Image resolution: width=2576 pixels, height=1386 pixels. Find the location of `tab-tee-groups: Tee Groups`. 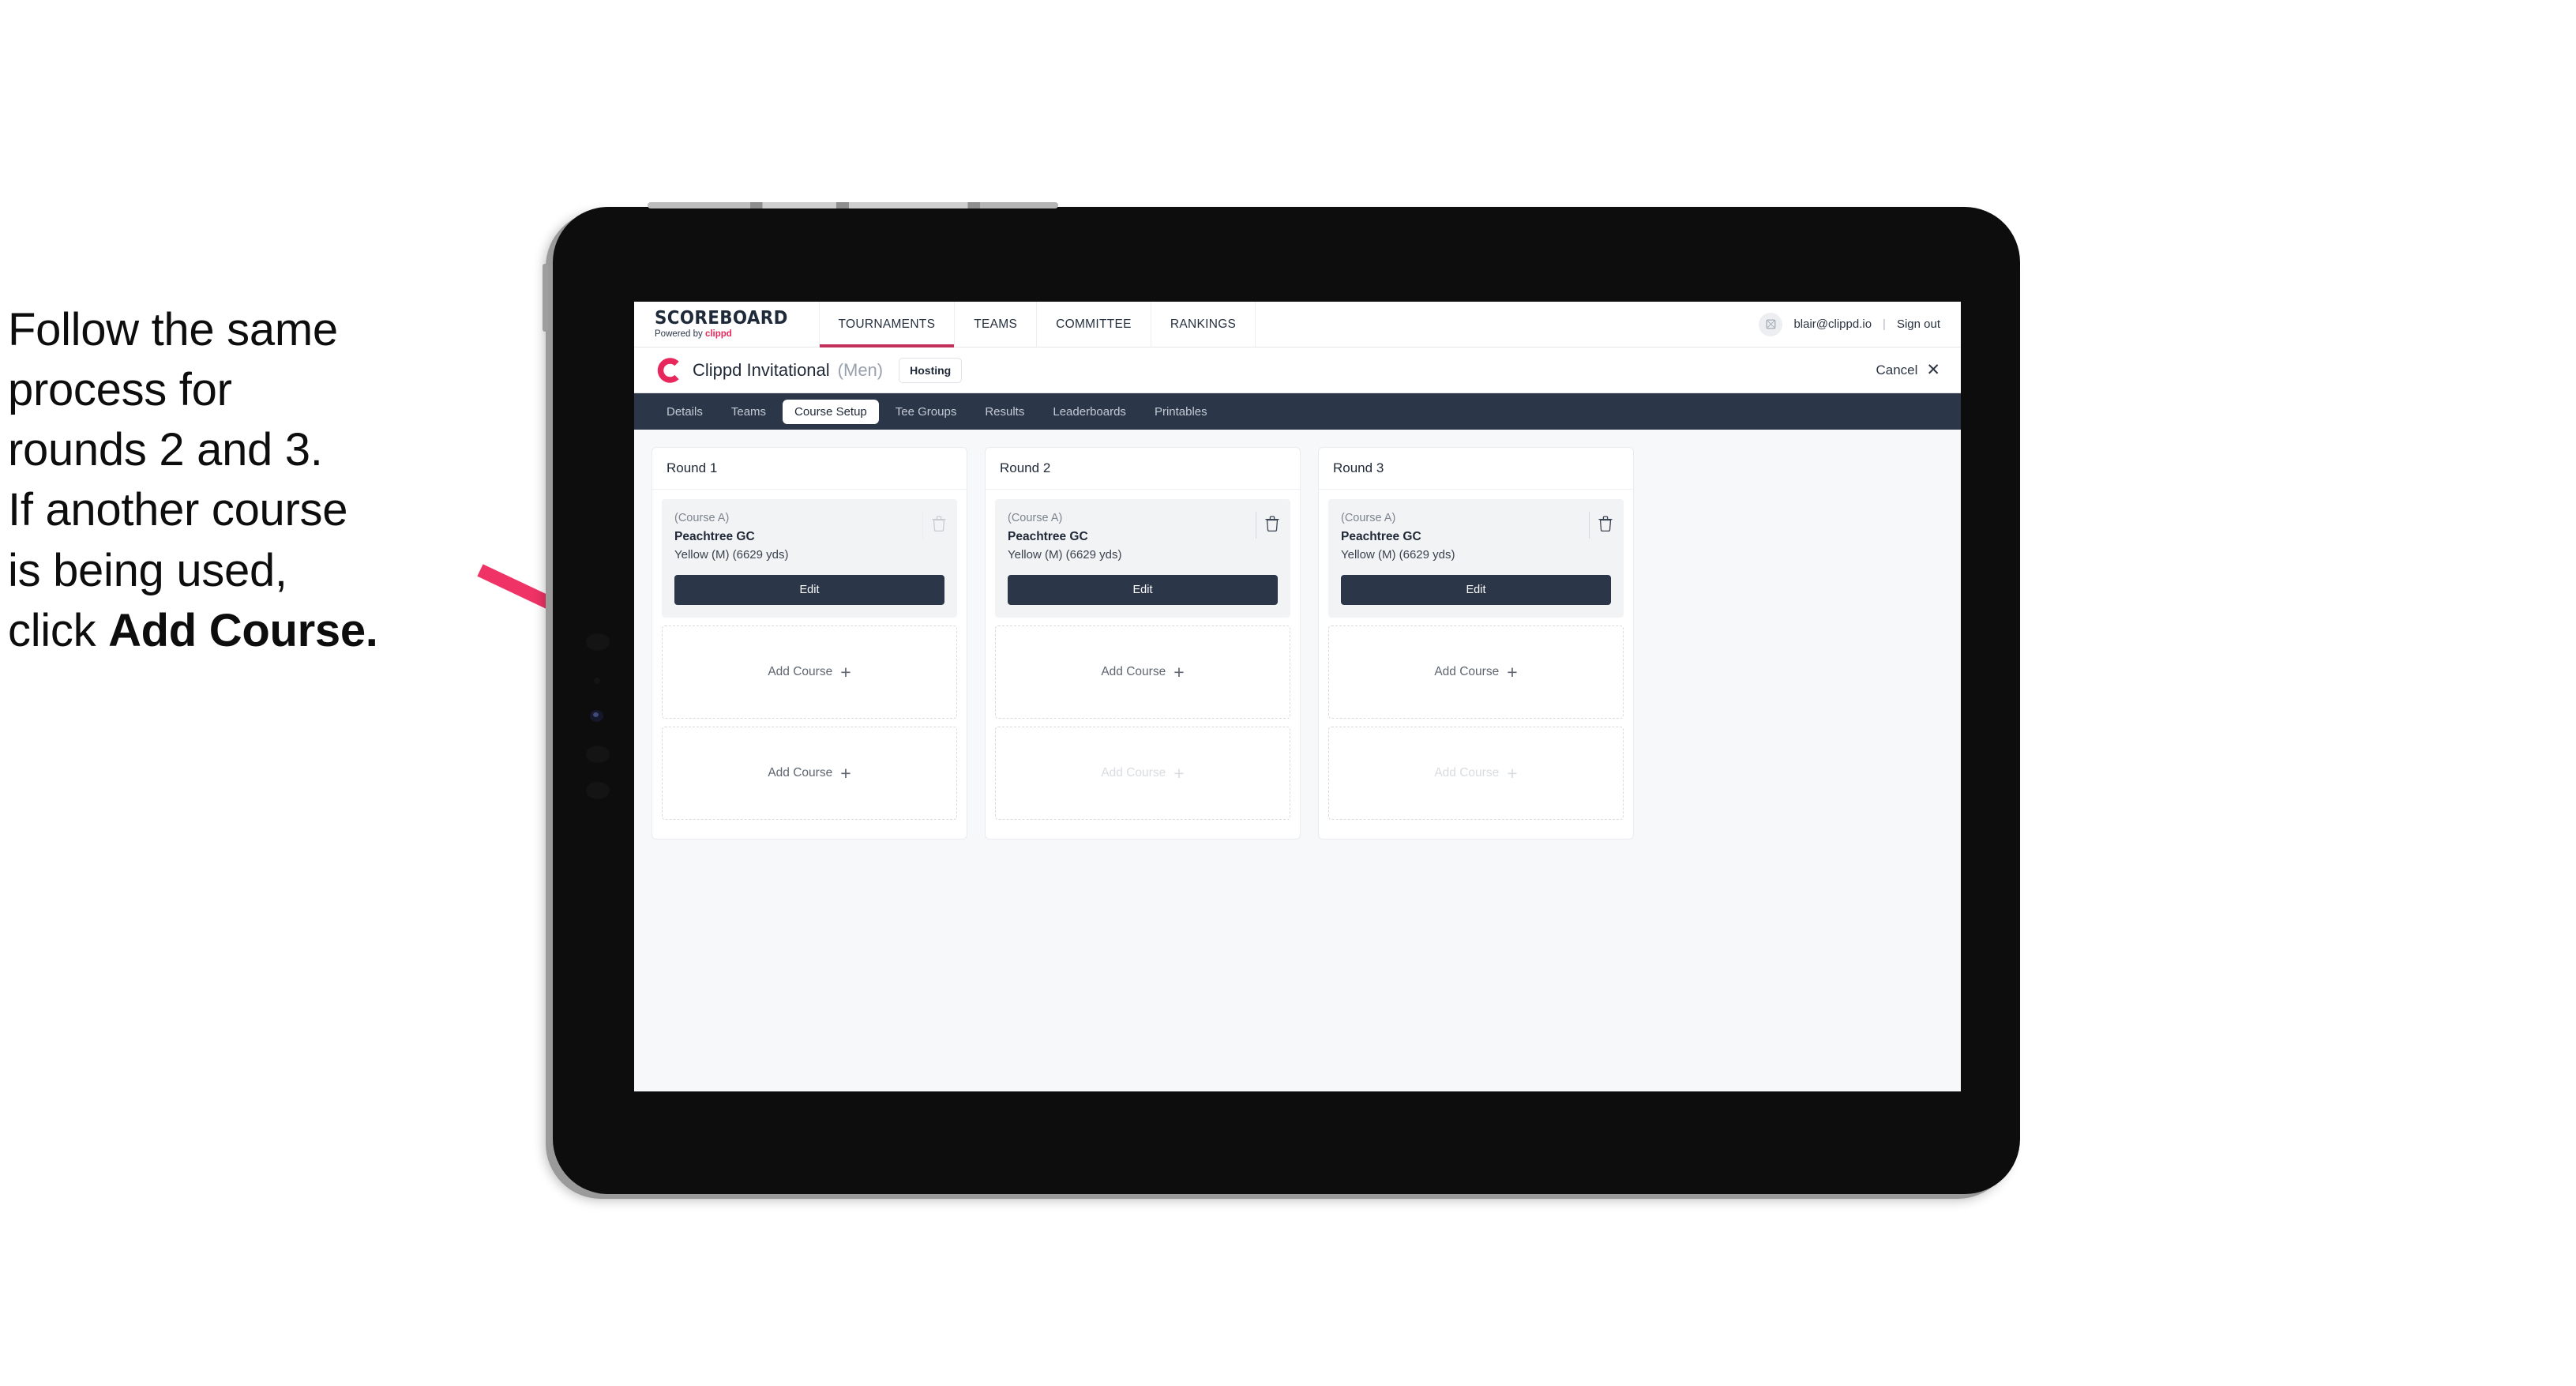

tab-tee-groups: Tee Groups is located at coordinates (926, 412).